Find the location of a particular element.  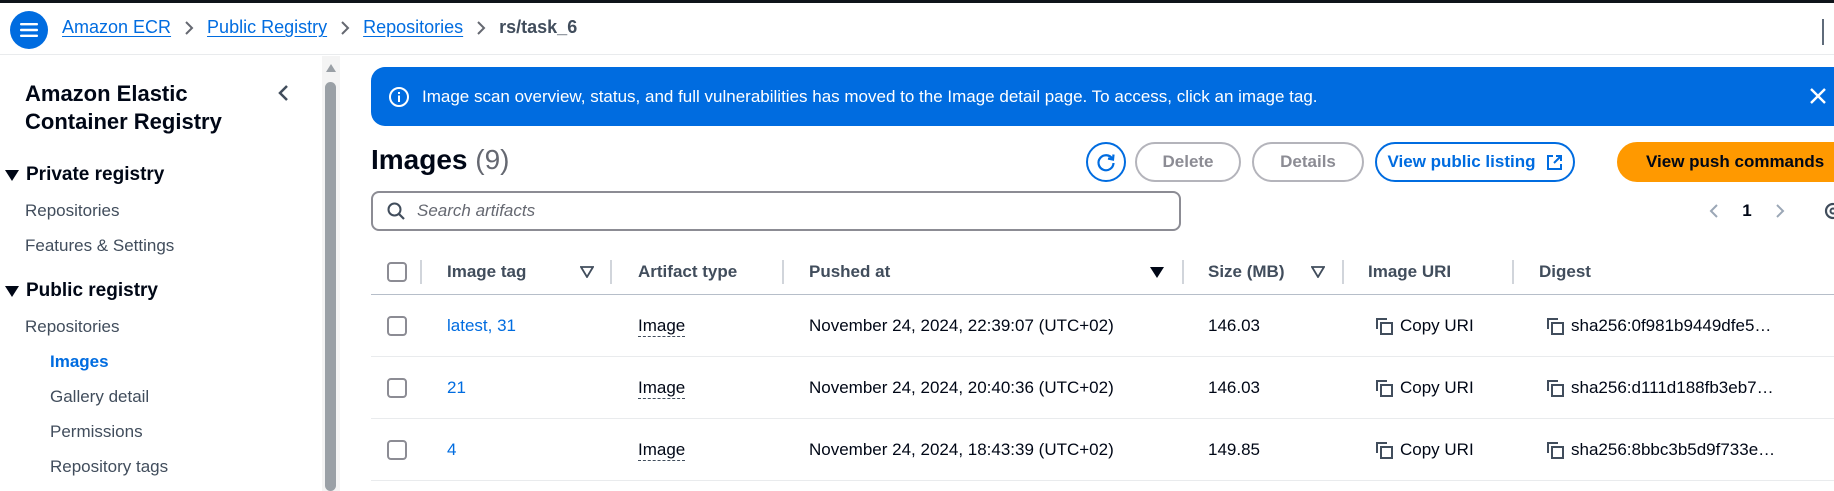

refresh-icon is located at coordinates (1106, 163).